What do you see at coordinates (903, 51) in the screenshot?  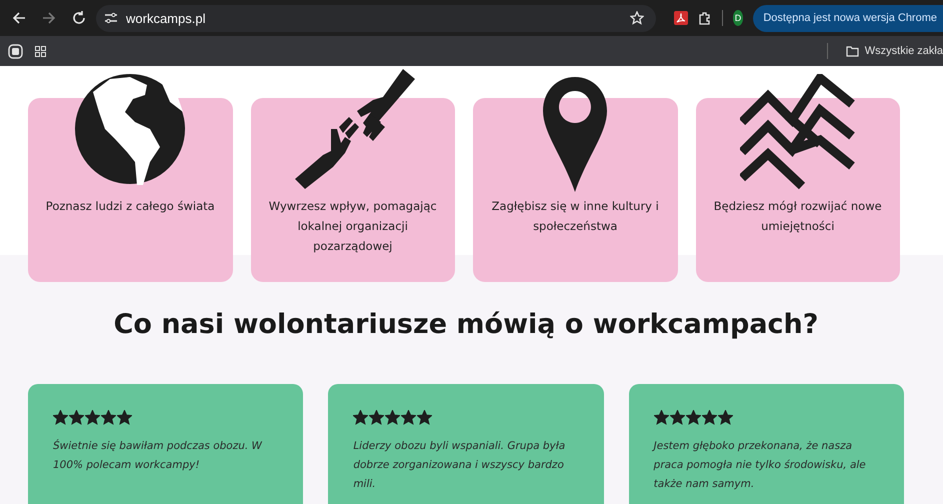 I see `bookmarks-folder: Wszystkie zakła` at bounding box center [903, 51].